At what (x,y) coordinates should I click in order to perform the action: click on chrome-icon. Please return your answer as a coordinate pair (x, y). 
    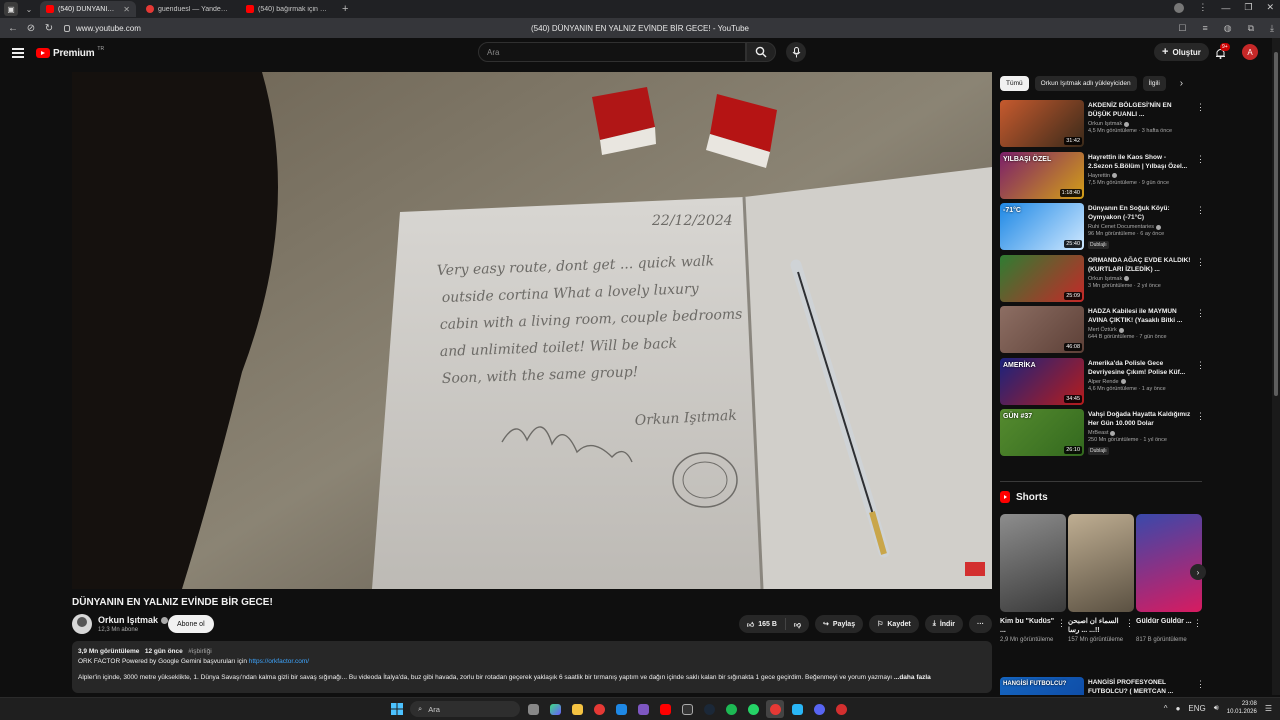
    Looking at the image, I should click on (599, 709).